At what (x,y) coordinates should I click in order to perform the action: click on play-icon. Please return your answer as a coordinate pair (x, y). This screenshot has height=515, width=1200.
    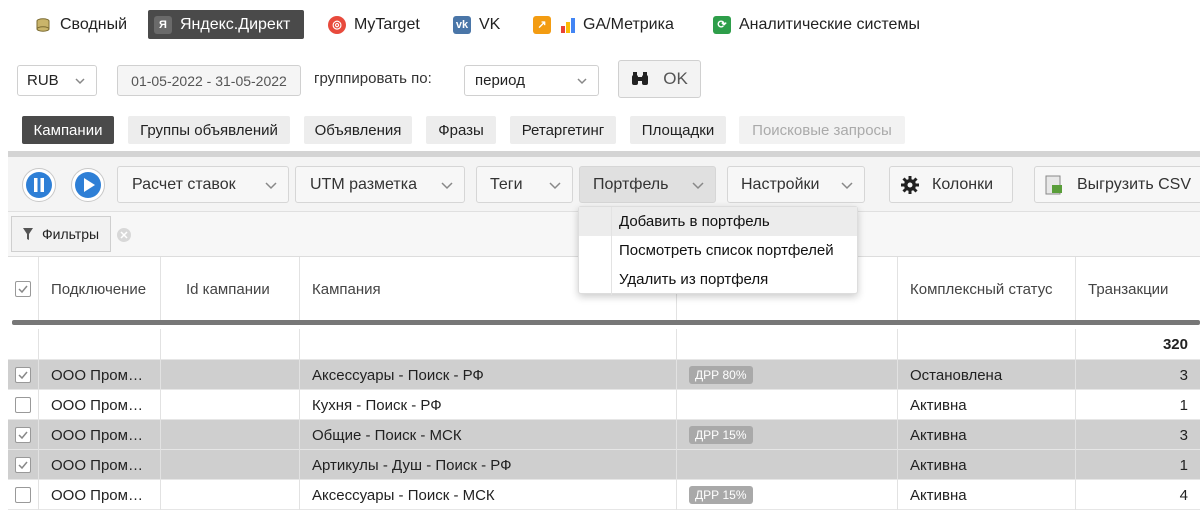
    Looking at the image, I should click on (88, 185).